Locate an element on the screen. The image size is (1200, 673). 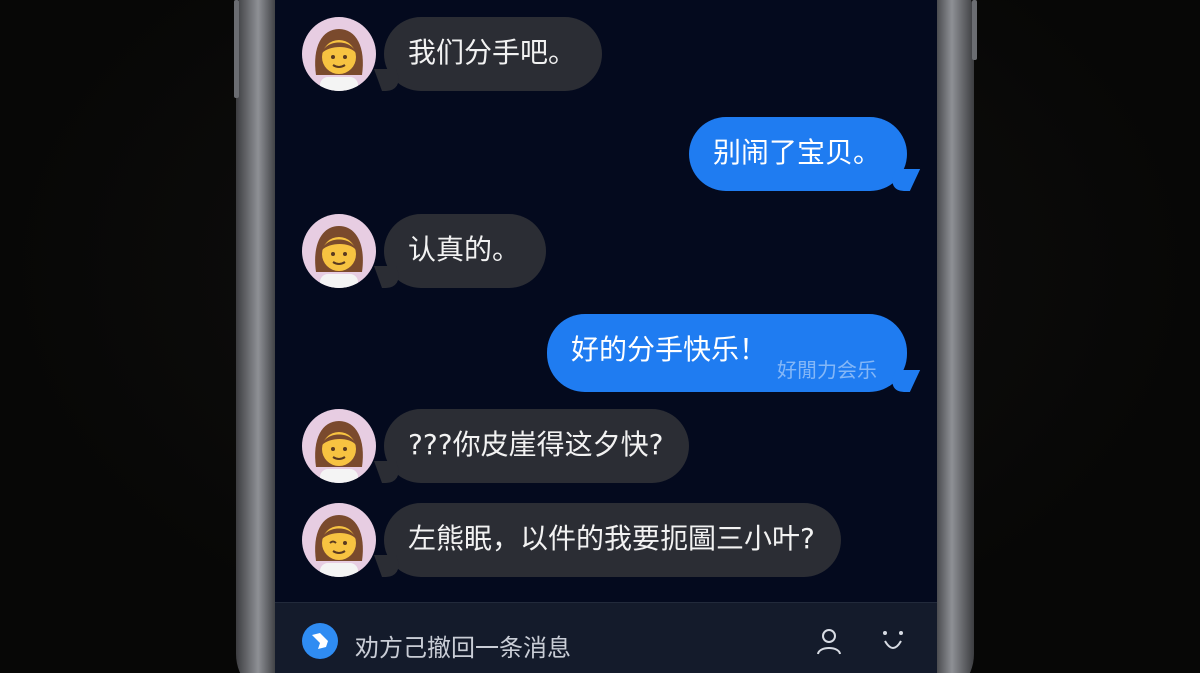
message-row-outgoing: 别闹了宝贝。 is located at coordinates (797, 154).